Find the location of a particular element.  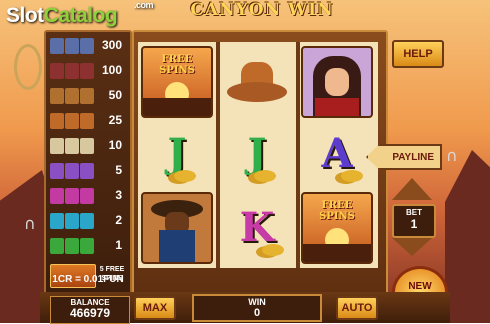

paytable-value: 100 is located at coordinates (111, 70).